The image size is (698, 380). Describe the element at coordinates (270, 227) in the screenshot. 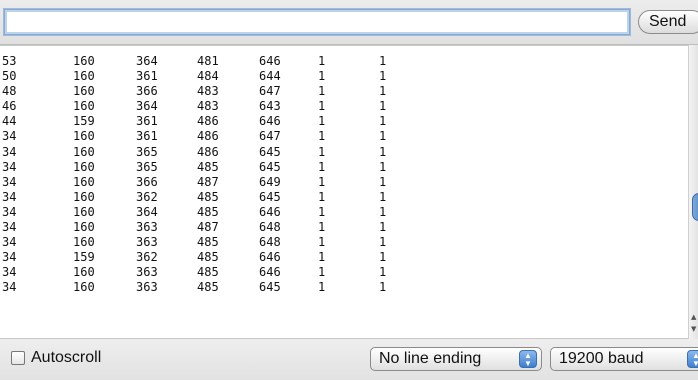

I see `output-value: 648` at that location.